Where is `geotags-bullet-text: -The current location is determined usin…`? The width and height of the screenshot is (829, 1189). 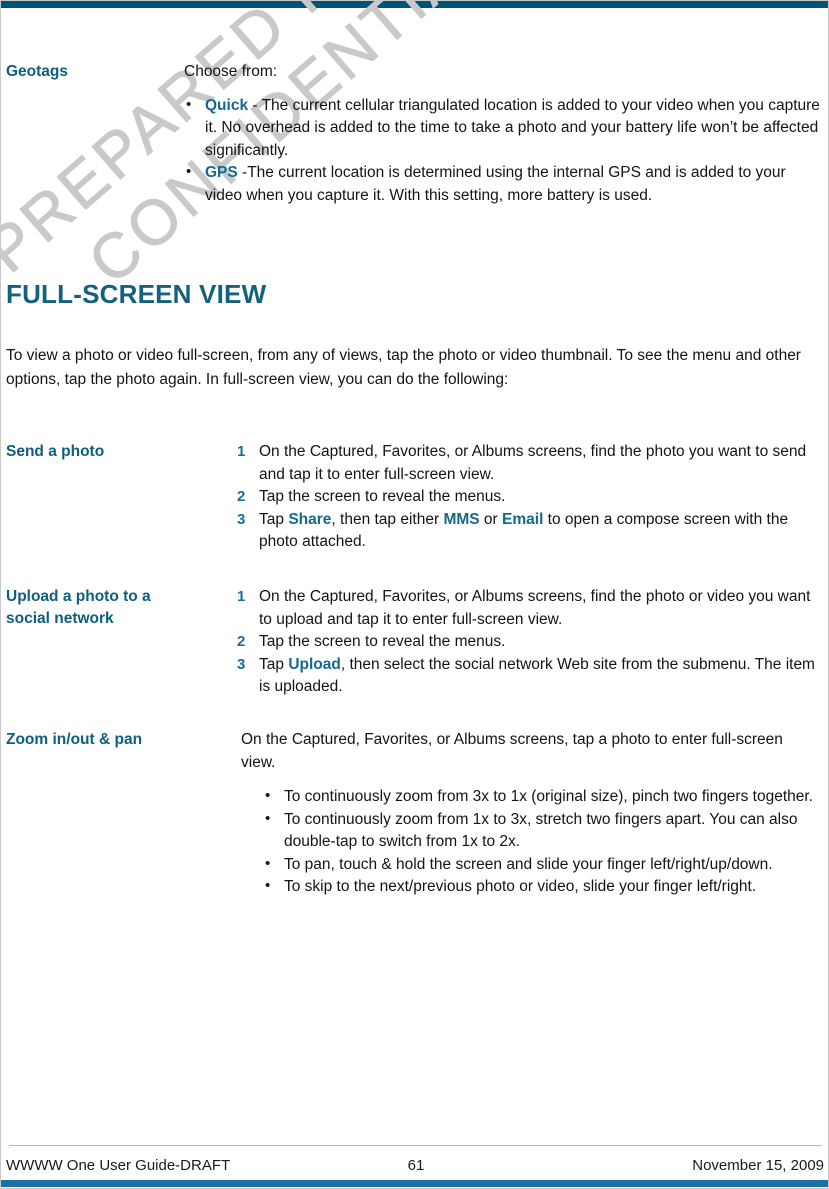 geotags-bullet-text: -The current location is determined usin… is located at coordinates (495, 184).